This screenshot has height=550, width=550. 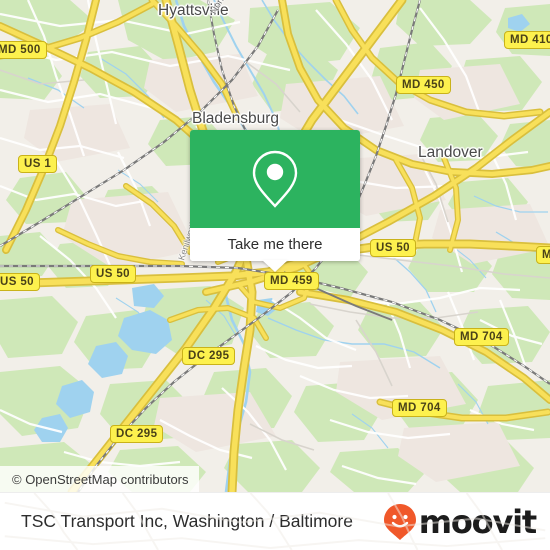 I want to click on moovit-logo: moovit, so click(x=460, y=521).